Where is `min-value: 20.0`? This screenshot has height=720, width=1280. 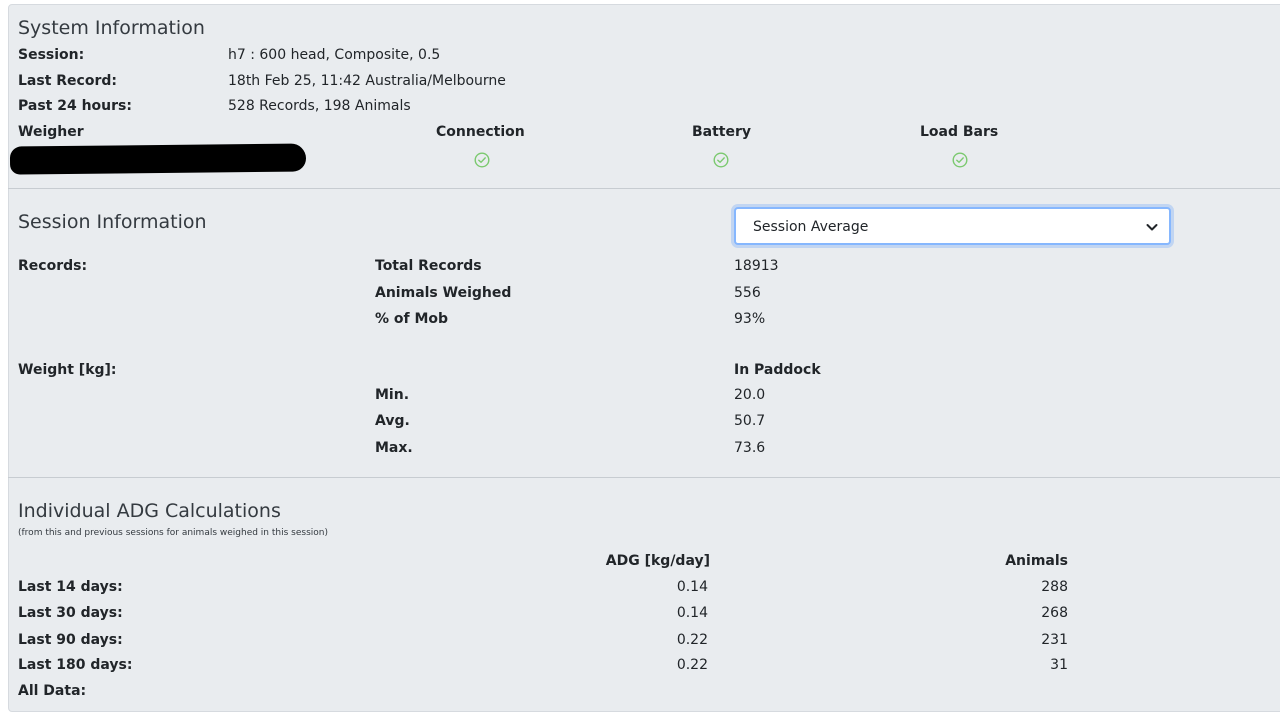
min-value: 20.0 is located at coordinates (750, 395).